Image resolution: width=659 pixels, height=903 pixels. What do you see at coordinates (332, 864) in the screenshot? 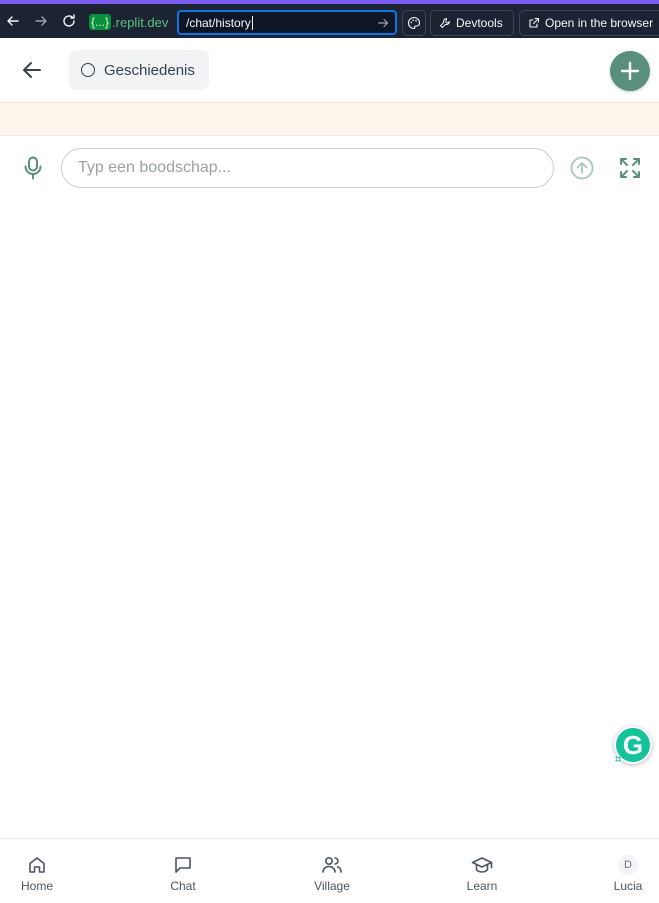
I see `users-icon` at bounding box center [332, 864].